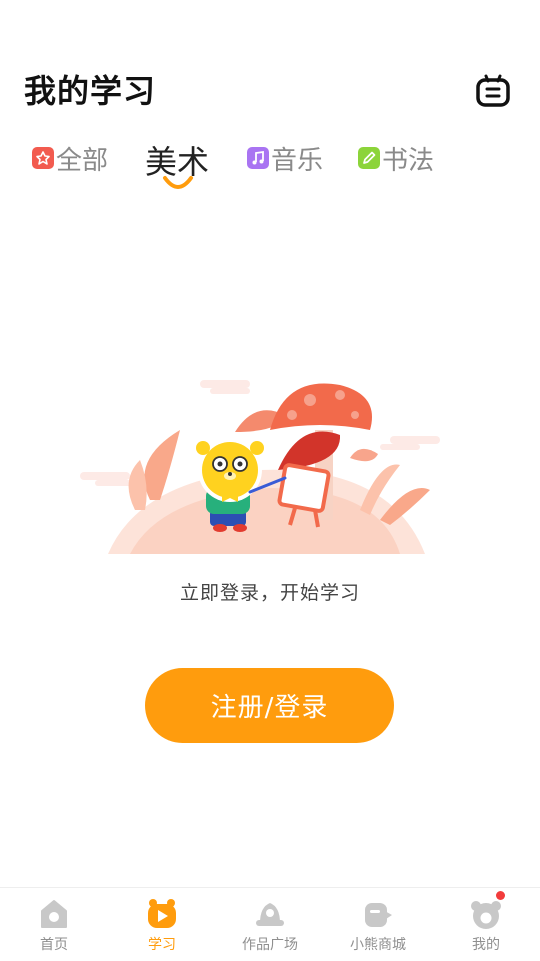 This screenshot has height=961, width=540. Describe the element at coordinates (258, 158) in the screenshot. I see `music-note-icon` at that location.